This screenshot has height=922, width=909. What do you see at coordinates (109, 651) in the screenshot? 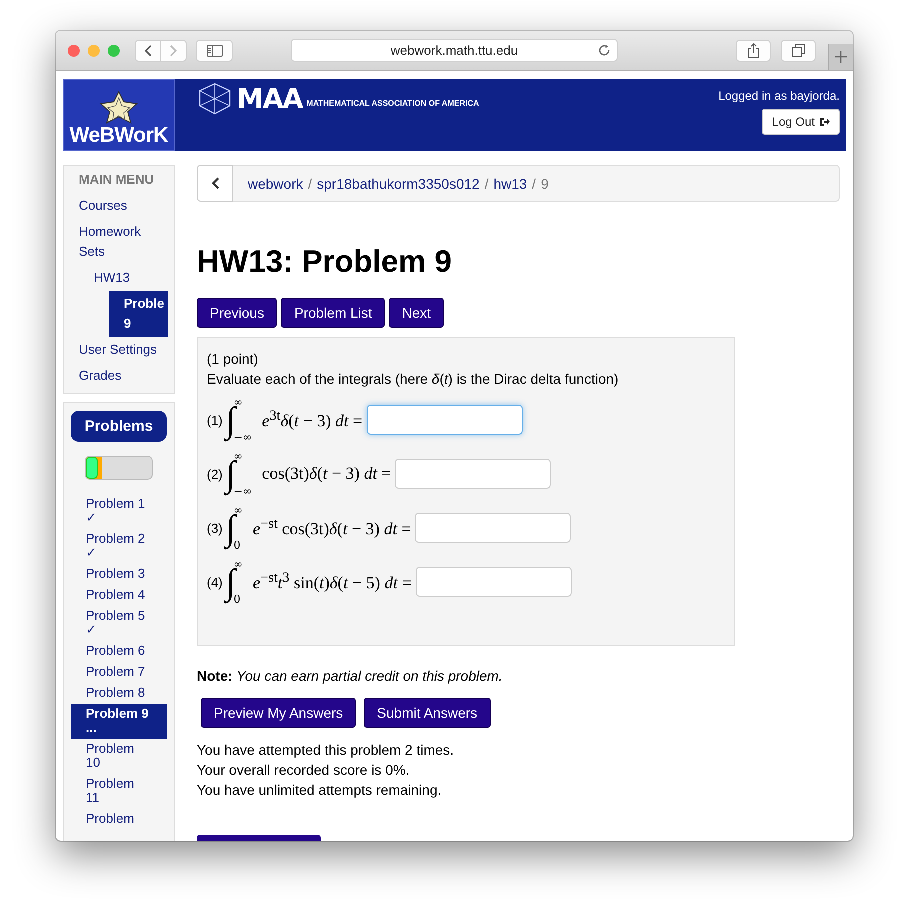
I see `problem-link: Problem 6` at bounding box center [109, 651].